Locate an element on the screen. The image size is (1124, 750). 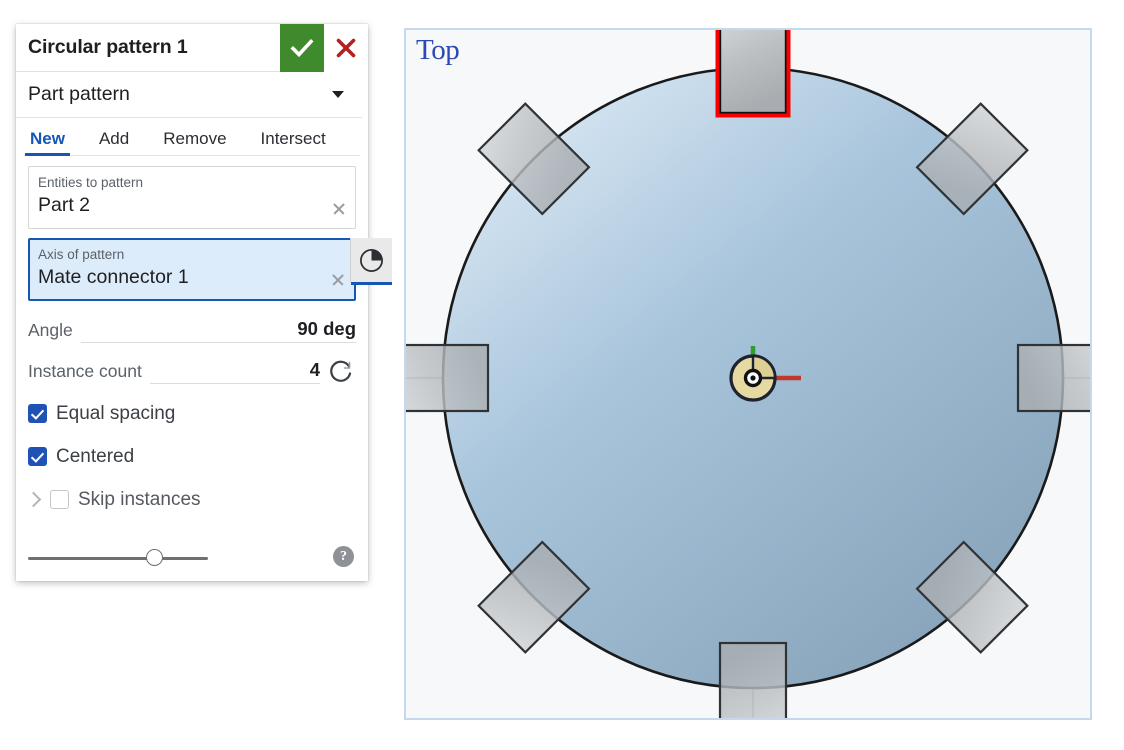
close-icon is located at coordinates (346, 47).